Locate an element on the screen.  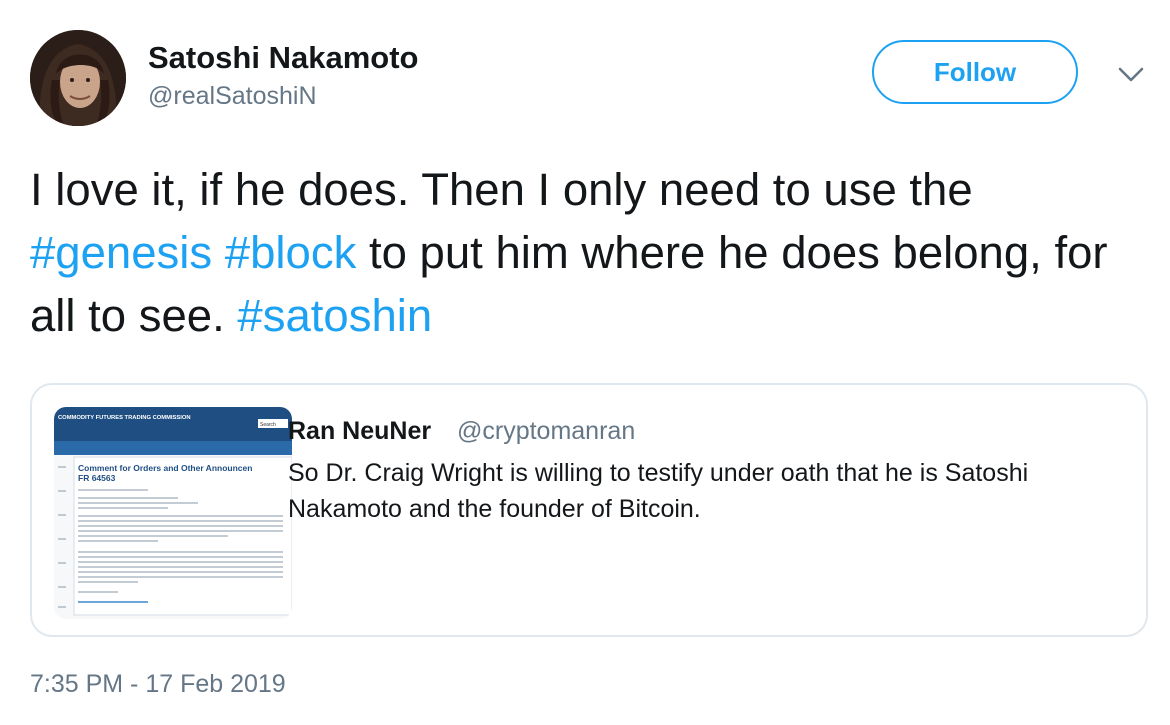
quoted-author-handle: @cryptomanran is located at coordinates (546, 431).